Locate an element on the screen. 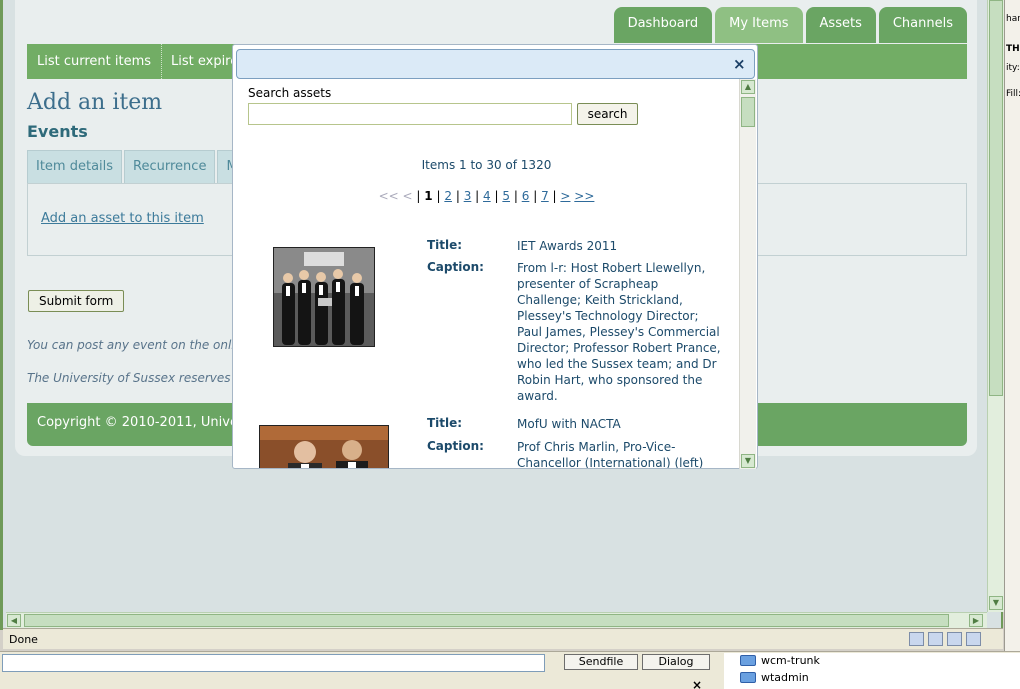  status-bar: Done is located at coordinates (503, 638).